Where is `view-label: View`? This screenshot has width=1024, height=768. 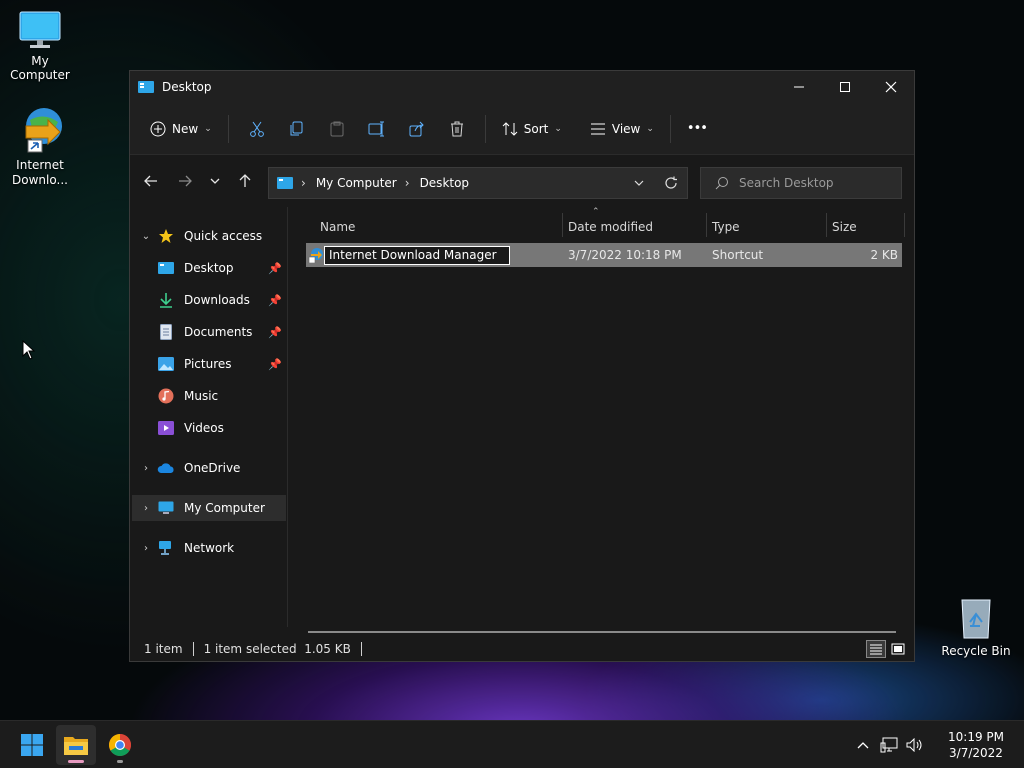 view-label: View is located at coordinates (626, 128).